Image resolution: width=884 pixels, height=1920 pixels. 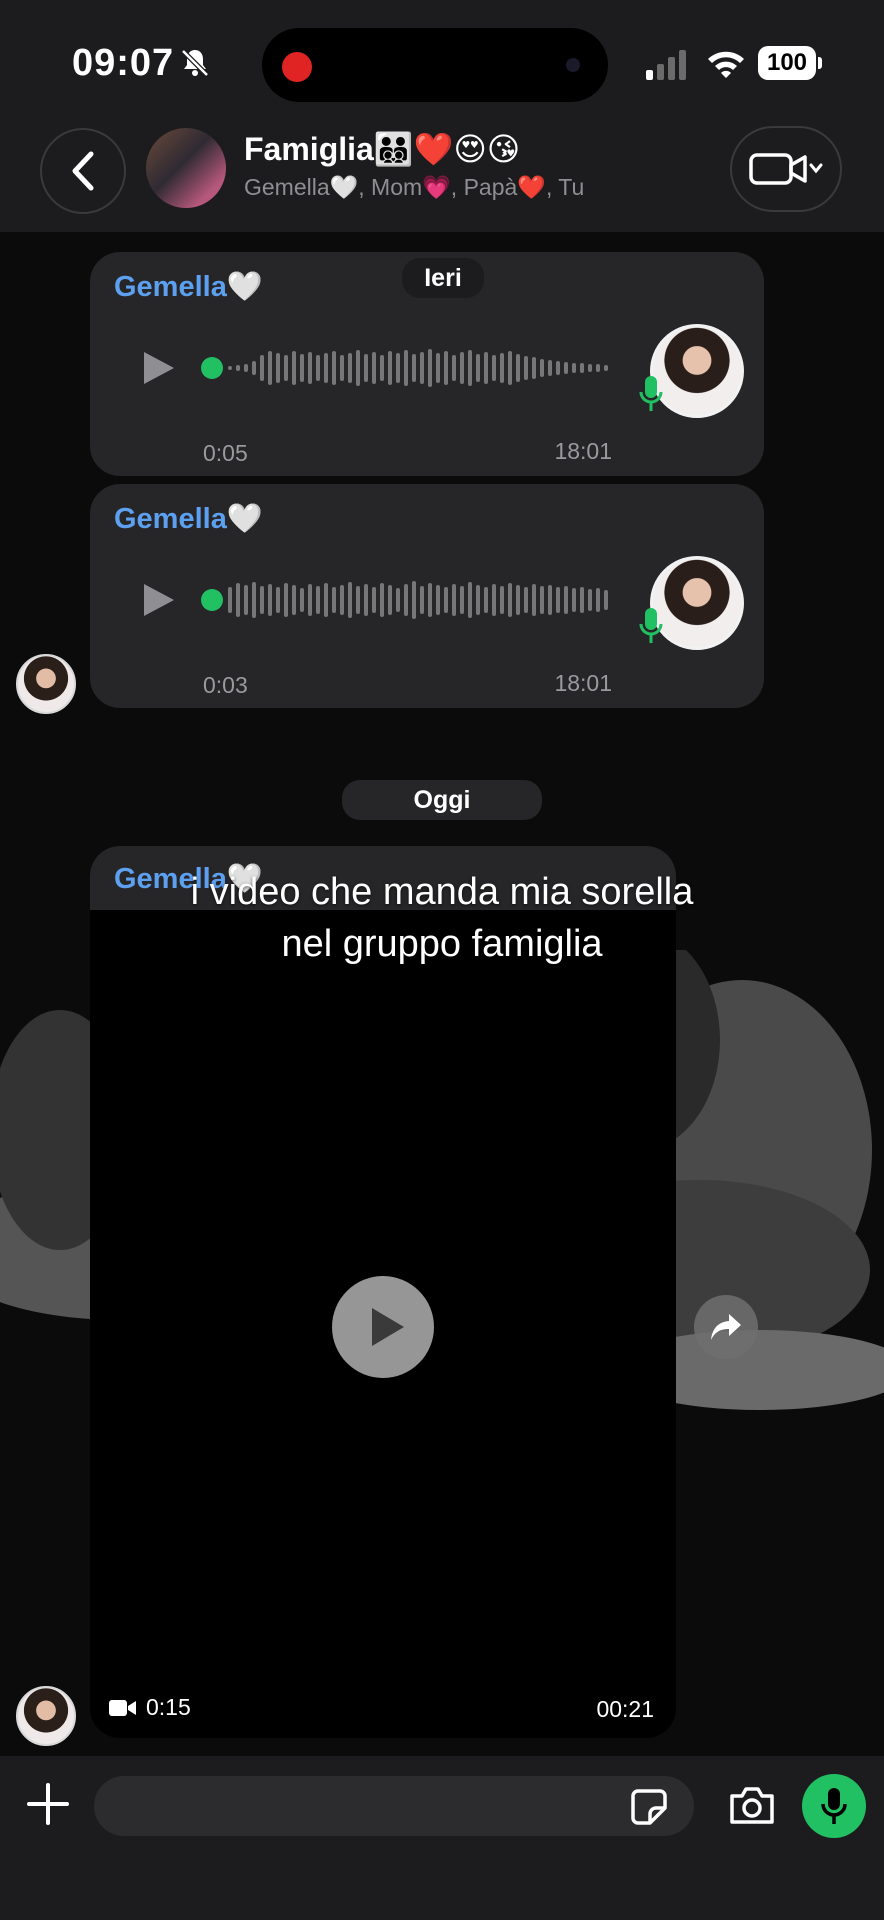 What do you see at coordinates (186, 168) in the screenshot?
I see `group-avatar` at bounding box center [186, 168].